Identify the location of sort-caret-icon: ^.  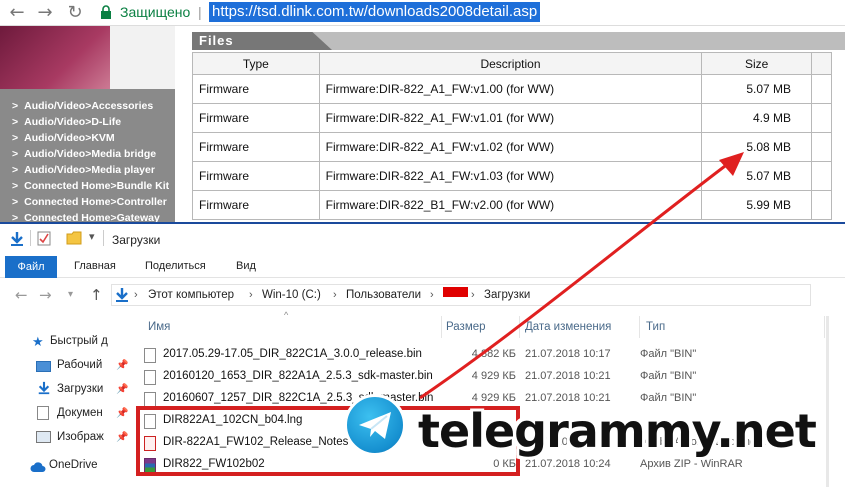
(286, 315).